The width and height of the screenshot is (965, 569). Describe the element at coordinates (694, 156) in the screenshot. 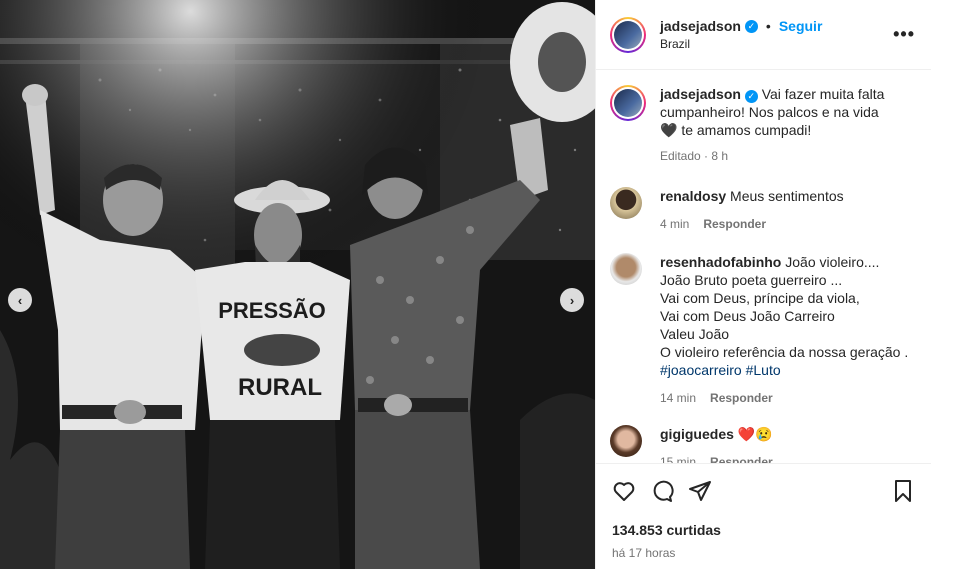

I see `caption-meta: Editado · 8 h` at that location.